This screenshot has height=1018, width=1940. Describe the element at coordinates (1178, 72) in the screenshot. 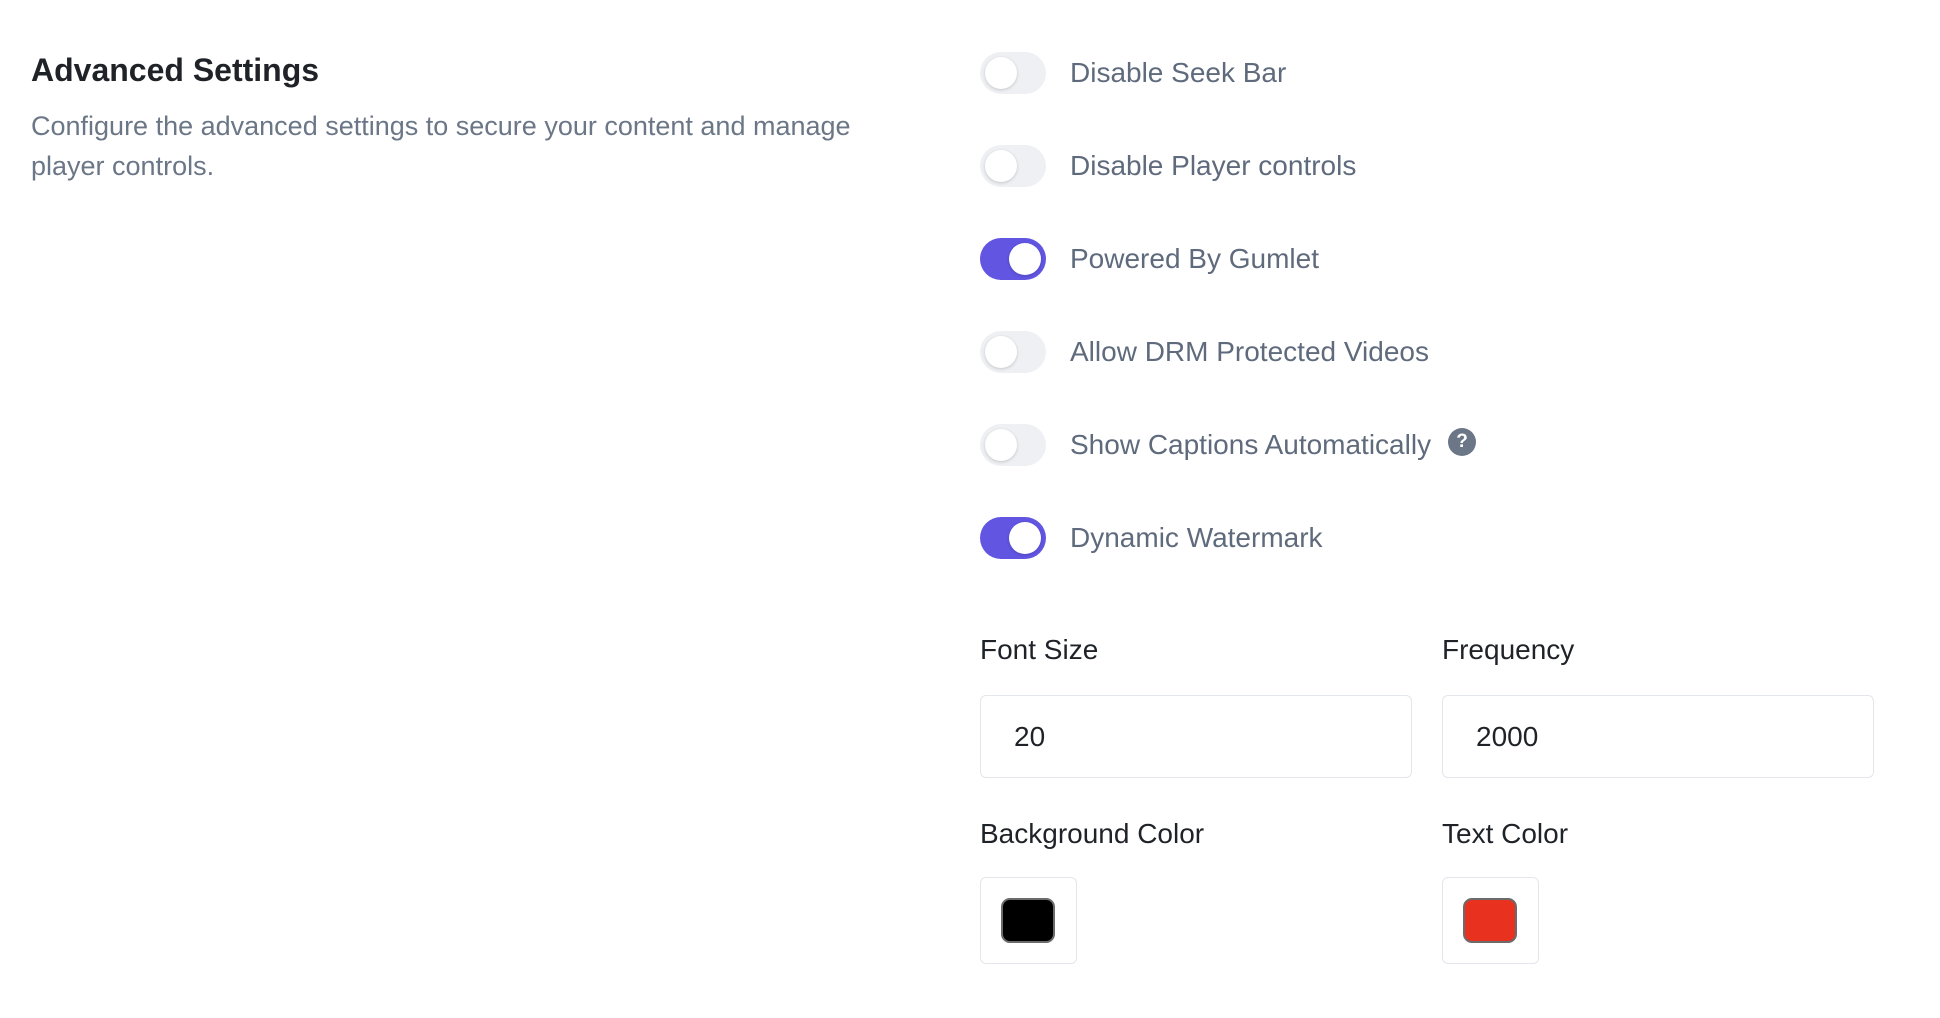

I see `toggle-label: Disable Seek Bar` at that location.